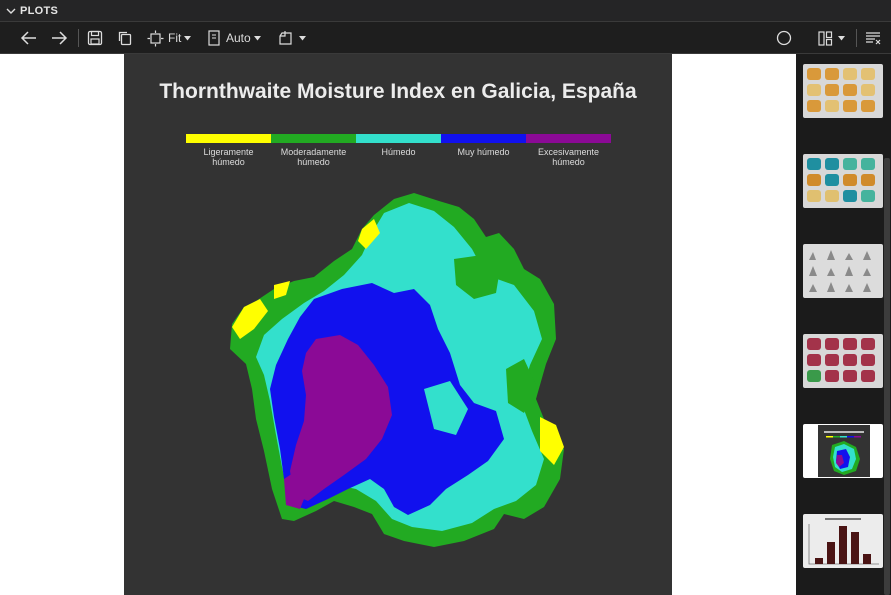 This screenshot has height=595, width=891. I want to click on export-button, so click(292, 38).